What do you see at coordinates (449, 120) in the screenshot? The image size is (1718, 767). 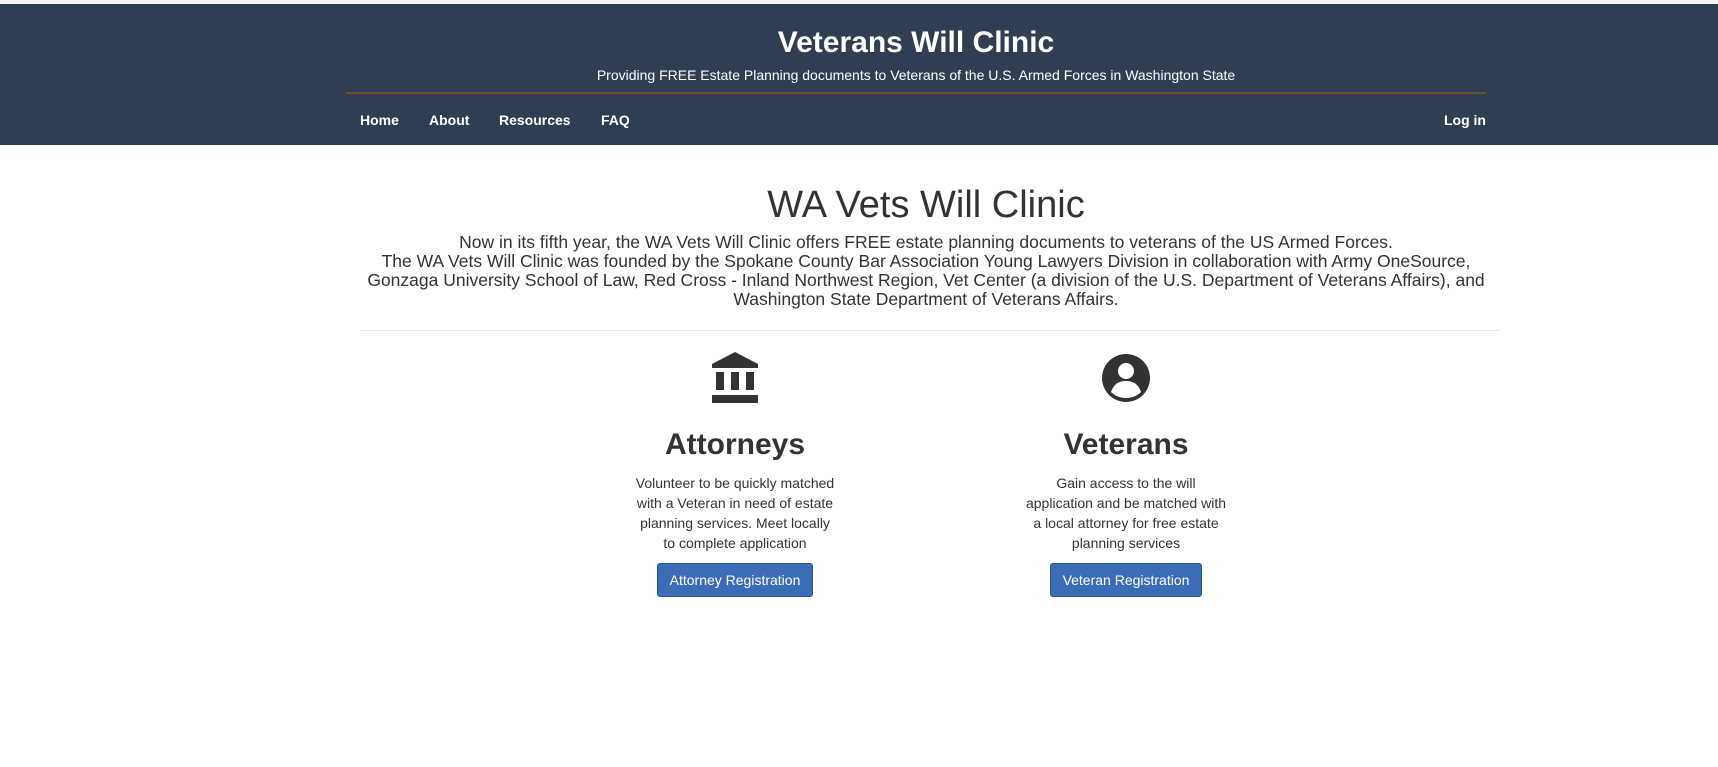 I see `nav-item-about: About` at bounding box center [449, 120].